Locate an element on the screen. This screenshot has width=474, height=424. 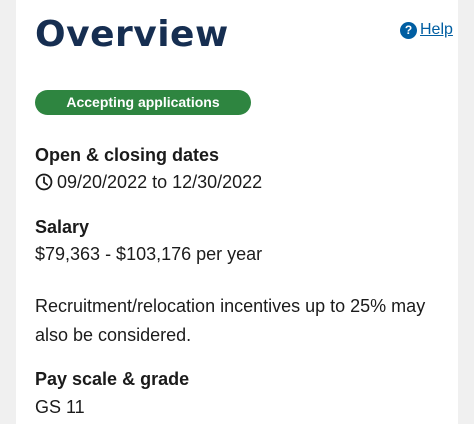
question-circle-icon: ? is located at coordinates (408, 30).